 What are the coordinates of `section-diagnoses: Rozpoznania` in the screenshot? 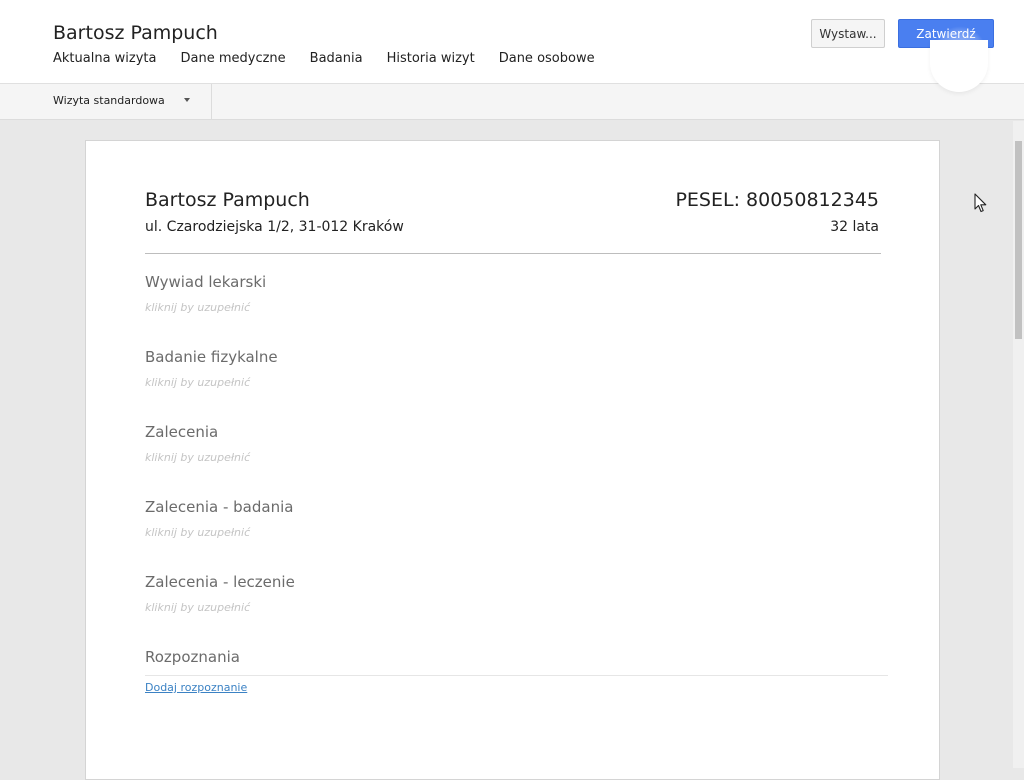 It's located at (513, 657).